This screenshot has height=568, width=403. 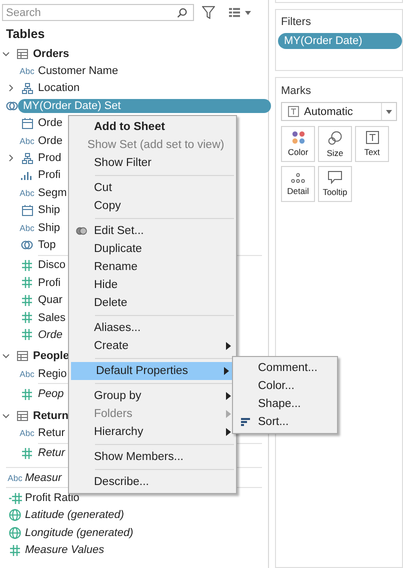 I want to click on menu-item: Create, so click(x=152, y=346).